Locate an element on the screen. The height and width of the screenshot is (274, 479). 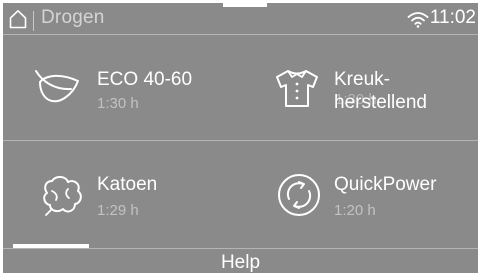
program-name: ECO 40-60 is located at coordinates (145, 79).